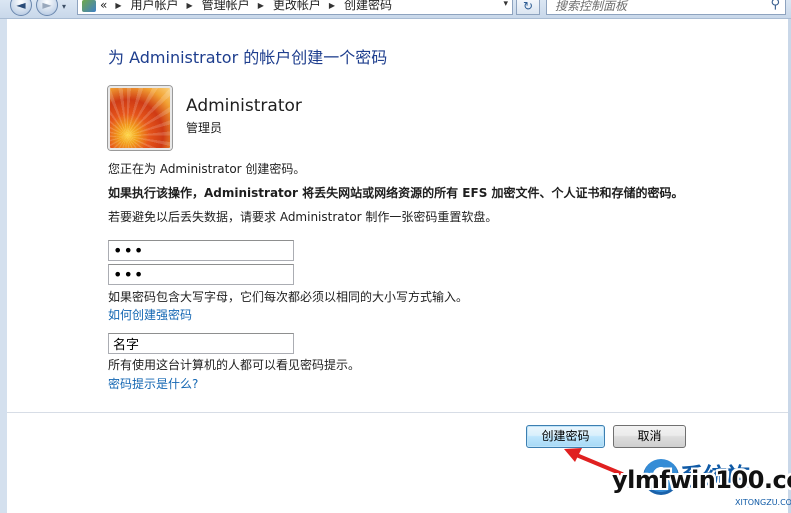 The width and height of the screenshot is (791, 513). I want to click on back-arrow-icon: ◄, so click(21, 6).